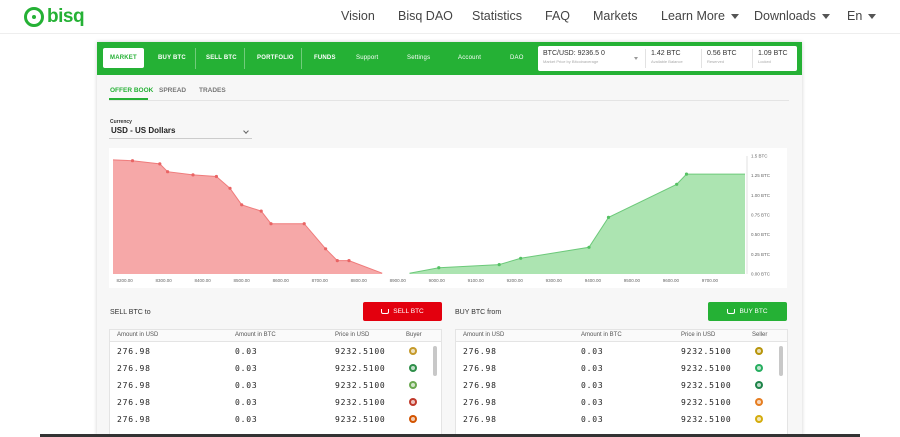 Image resolution: width=900 pixels, height=437 pixels. What do you see at coordinates (242, 280) in the screenshot?
I see `x-tick-label: 8500.00` at bounding box center [242, 280].